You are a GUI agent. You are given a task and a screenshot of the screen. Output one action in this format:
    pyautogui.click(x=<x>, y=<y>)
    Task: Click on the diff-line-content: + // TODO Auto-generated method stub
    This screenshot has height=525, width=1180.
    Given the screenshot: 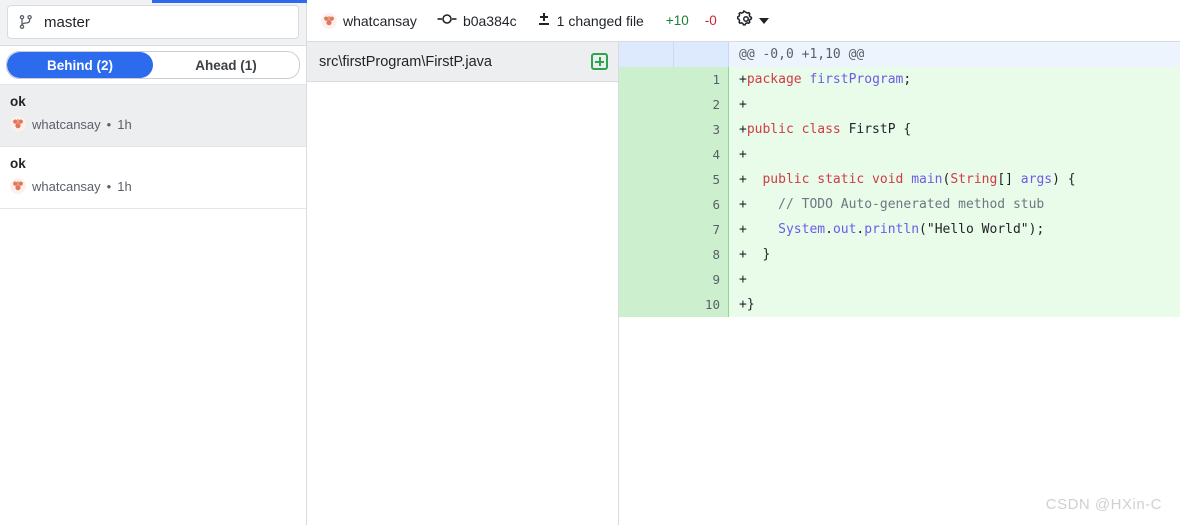 What is the action you would take?
    pyautogui.click(x=954, y=204)
    